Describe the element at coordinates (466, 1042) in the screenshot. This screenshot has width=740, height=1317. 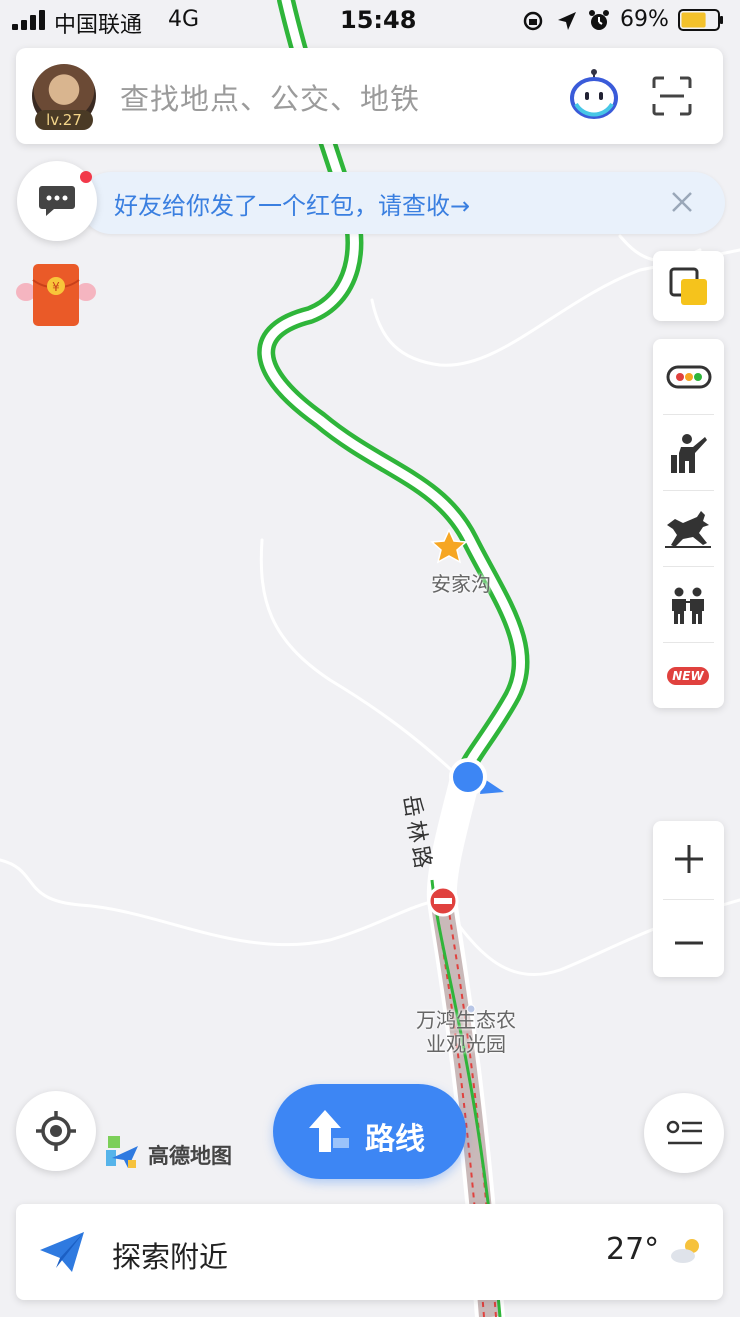
I see `park-label-line2: 业观光园` at that location.